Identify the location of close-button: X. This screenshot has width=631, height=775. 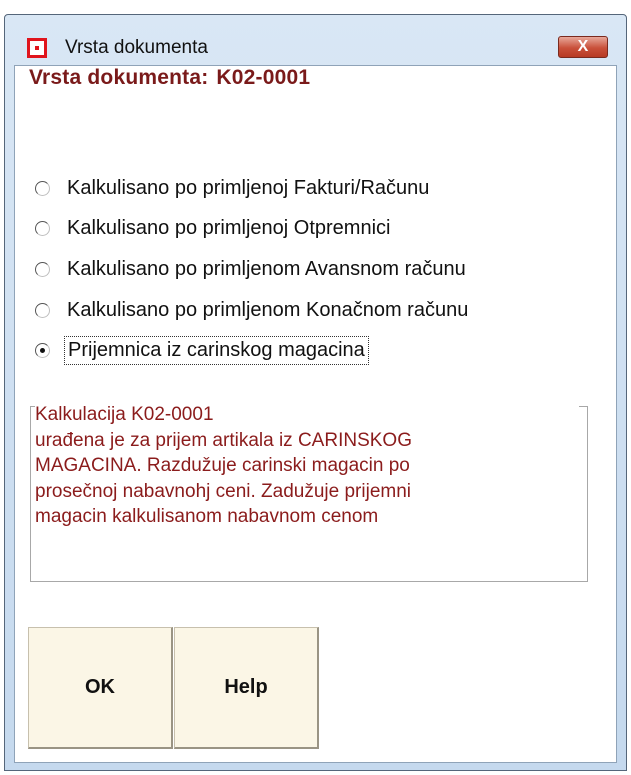
(583, 47).